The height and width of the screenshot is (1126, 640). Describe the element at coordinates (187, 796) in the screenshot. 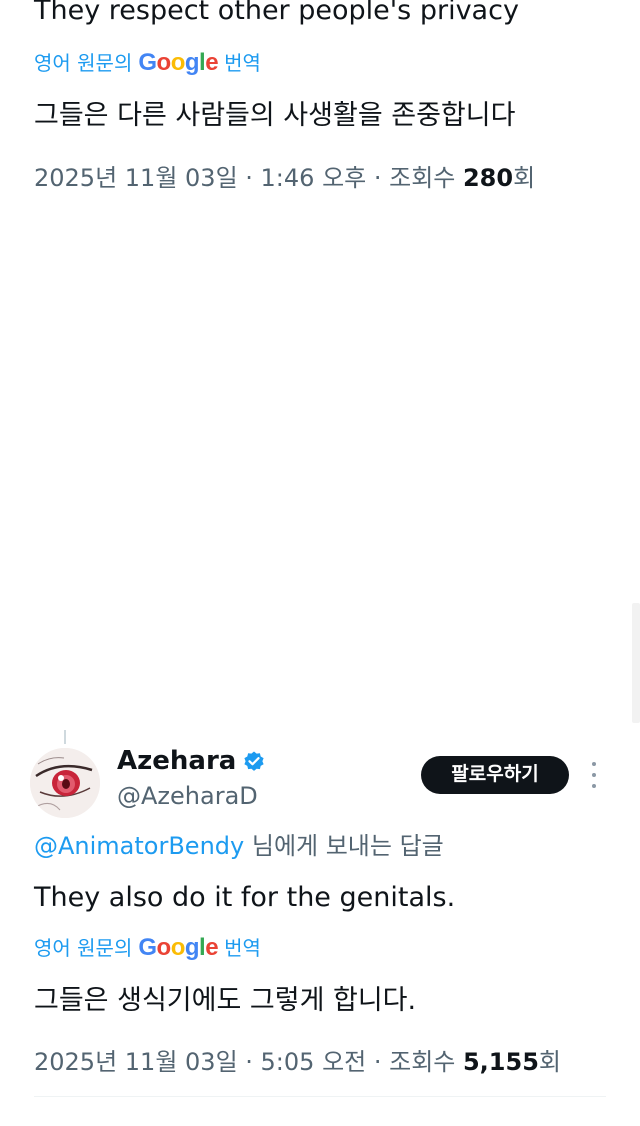

I see `user-handle: @AzeharaD` at that location.